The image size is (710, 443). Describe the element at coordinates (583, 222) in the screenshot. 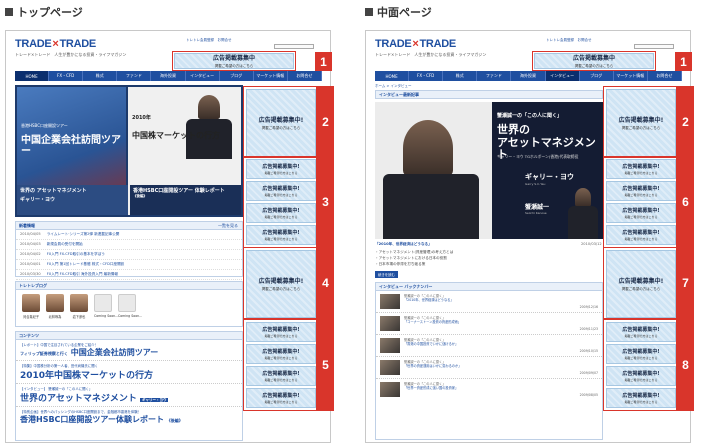

I see `host-suit` at that location.